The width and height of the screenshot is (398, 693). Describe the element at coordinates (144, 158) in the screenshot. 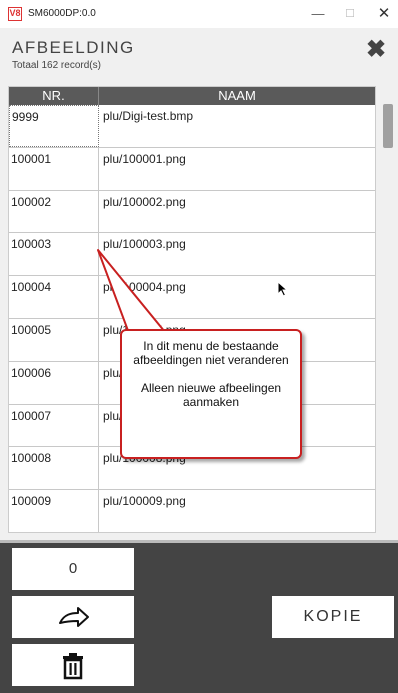

I see `cell-naam: plu/100001.png` at that location.